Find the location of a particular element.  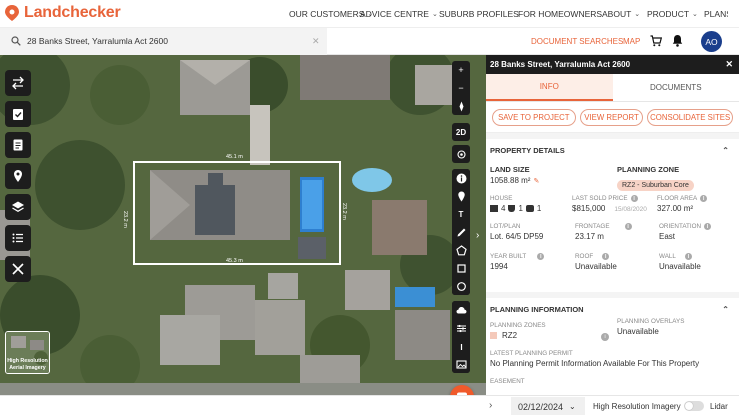

panel-tabs: INFO DOCUMENTS is located at coordinates (612, 88).